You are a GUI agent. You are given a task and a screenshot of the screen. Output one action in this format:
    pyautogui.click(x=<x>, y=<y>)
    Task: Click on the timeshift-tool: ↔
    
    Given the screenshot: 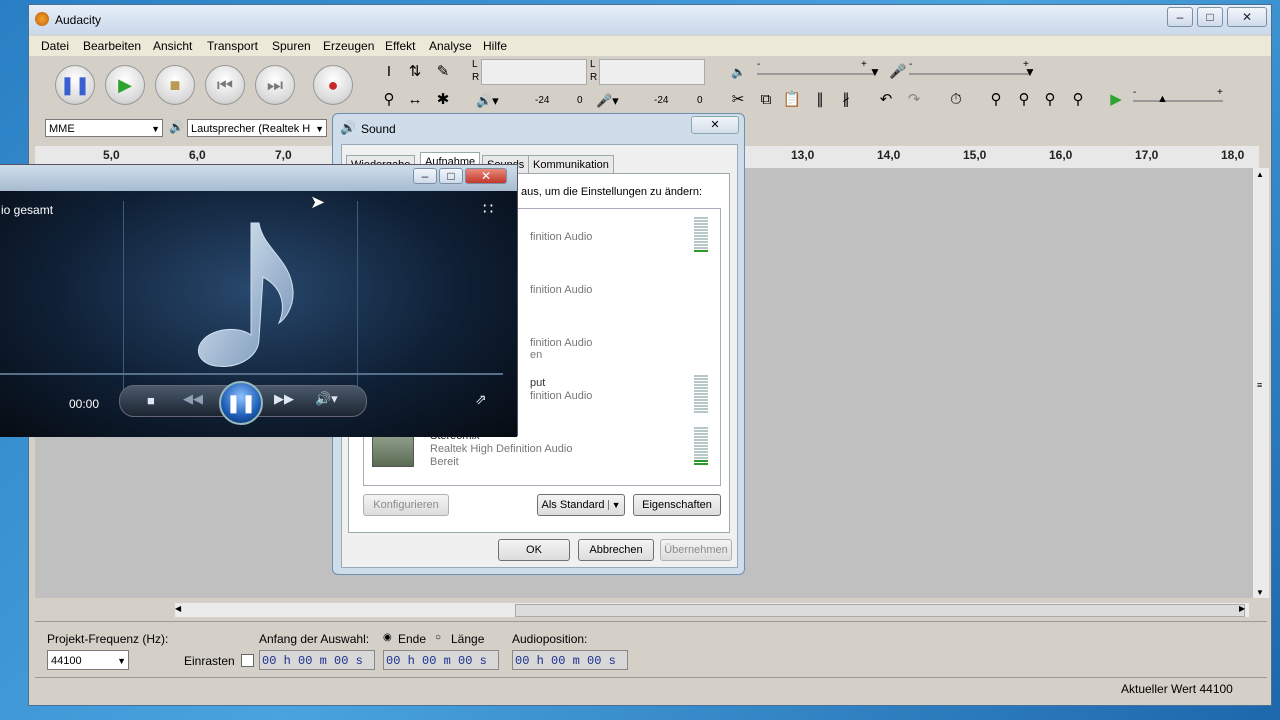 What is the action you would take?
    pyautogui.click(x=415, y=100)
    